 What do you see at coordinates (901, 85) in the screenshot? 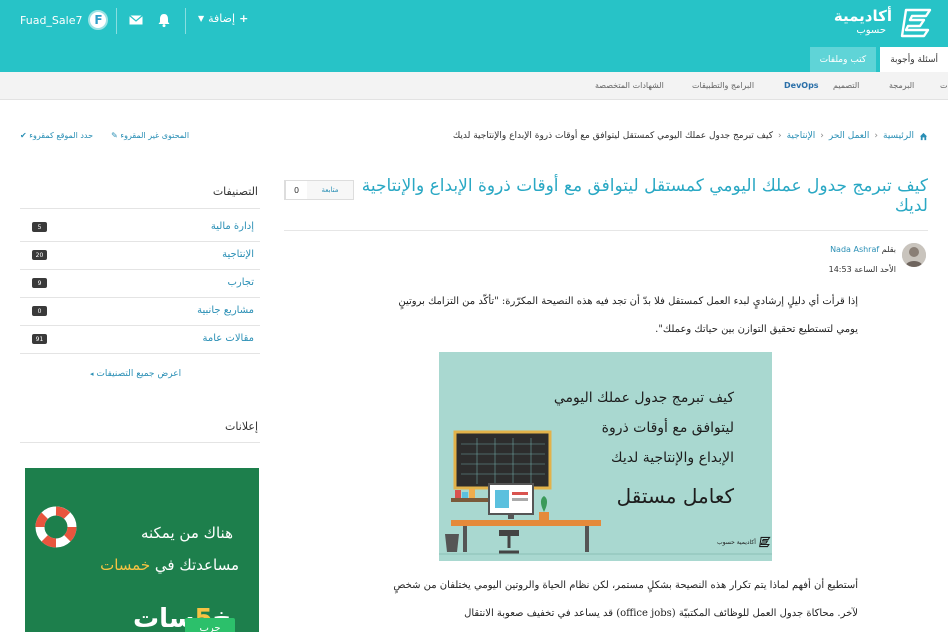
I see `subnav-item-programming: البرمجة` at bounding box center [901, 85].